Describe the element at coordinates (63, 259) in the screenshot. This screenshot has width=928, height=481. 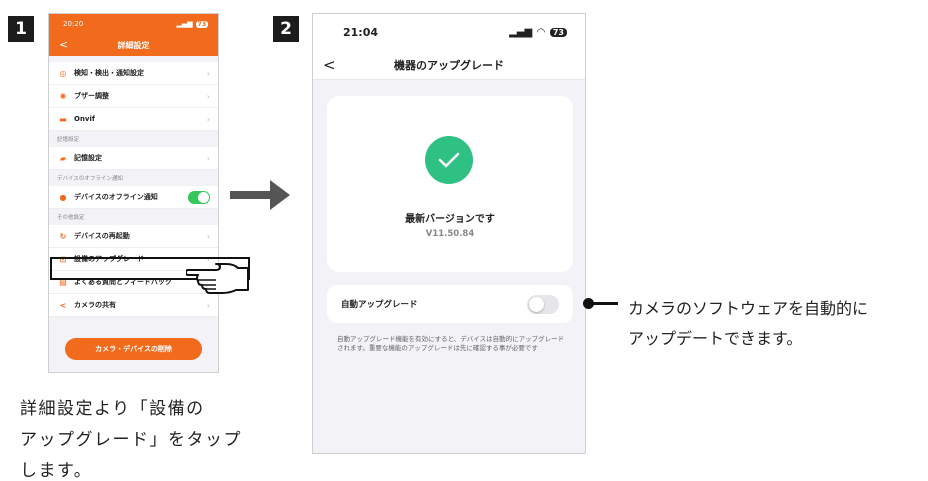
I see `upgrade-icon: ⊡` at that location.